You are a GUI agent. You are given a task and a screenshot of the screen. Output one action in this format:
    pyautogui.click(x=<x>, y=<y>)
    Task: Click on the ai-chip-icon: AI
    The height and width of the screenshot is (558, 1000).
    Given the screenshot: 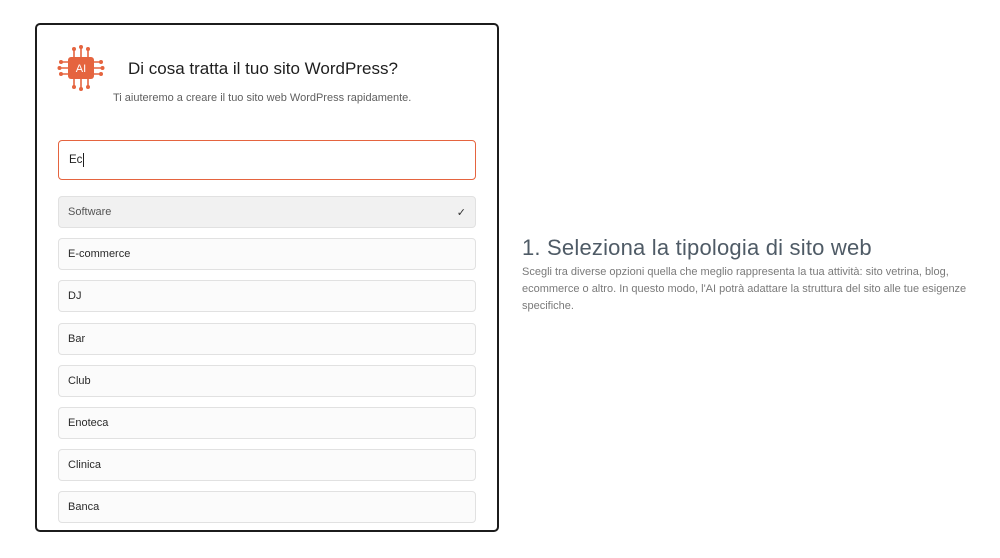 What is the action you would take?
    pyautogui.click(x=81, y=68)
    